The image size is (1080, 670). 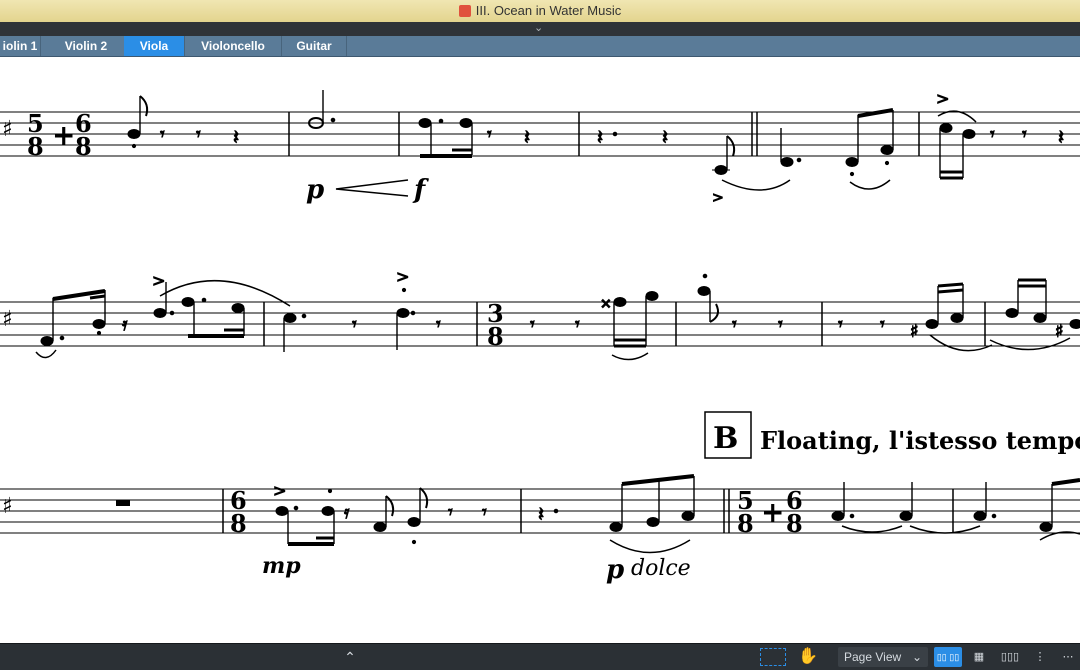 I want to click on tab-guitar: Guitar, so click(x=314, y=46).